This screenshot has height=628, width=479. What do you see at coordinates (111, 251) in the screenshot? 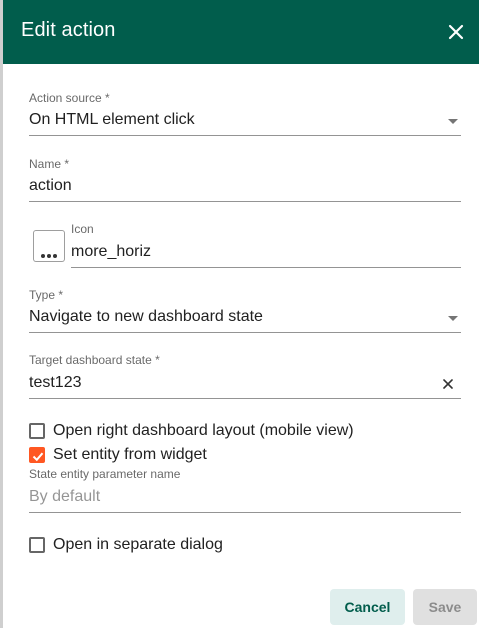
I see `icon-value: more_horiz` at bounding box center [111, 251].